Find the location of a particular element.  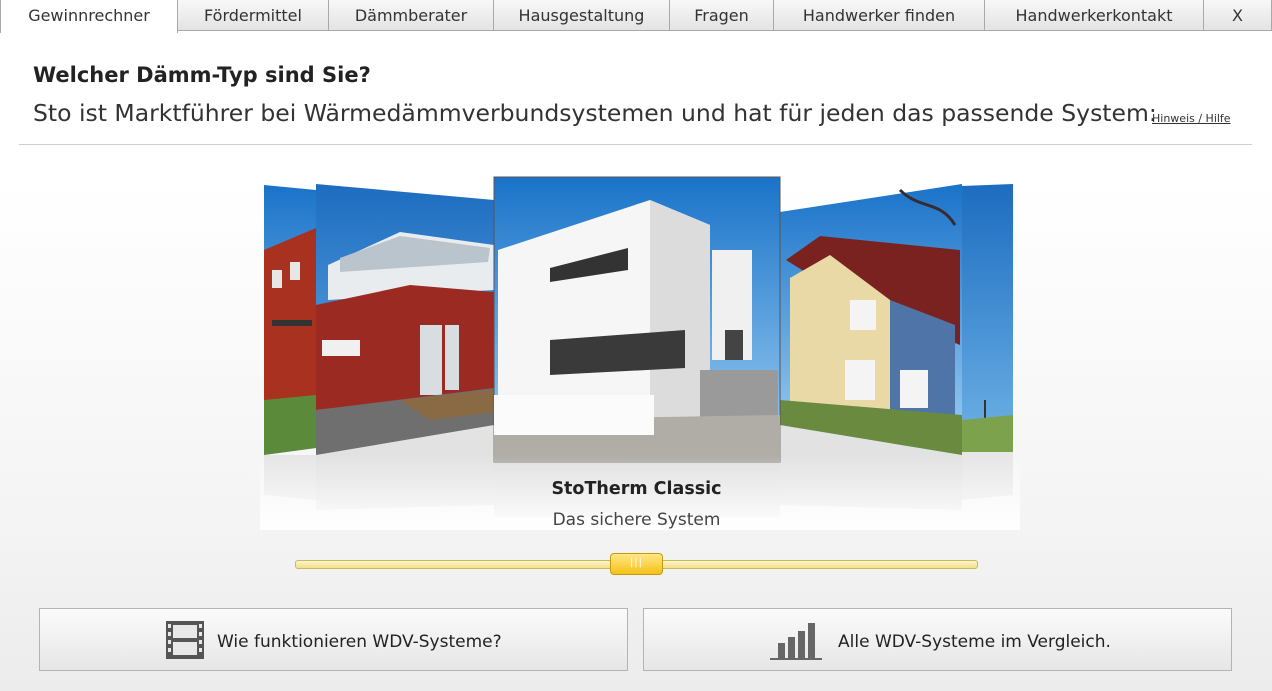

bar-chart-icon is located at coordinates (796, 641).